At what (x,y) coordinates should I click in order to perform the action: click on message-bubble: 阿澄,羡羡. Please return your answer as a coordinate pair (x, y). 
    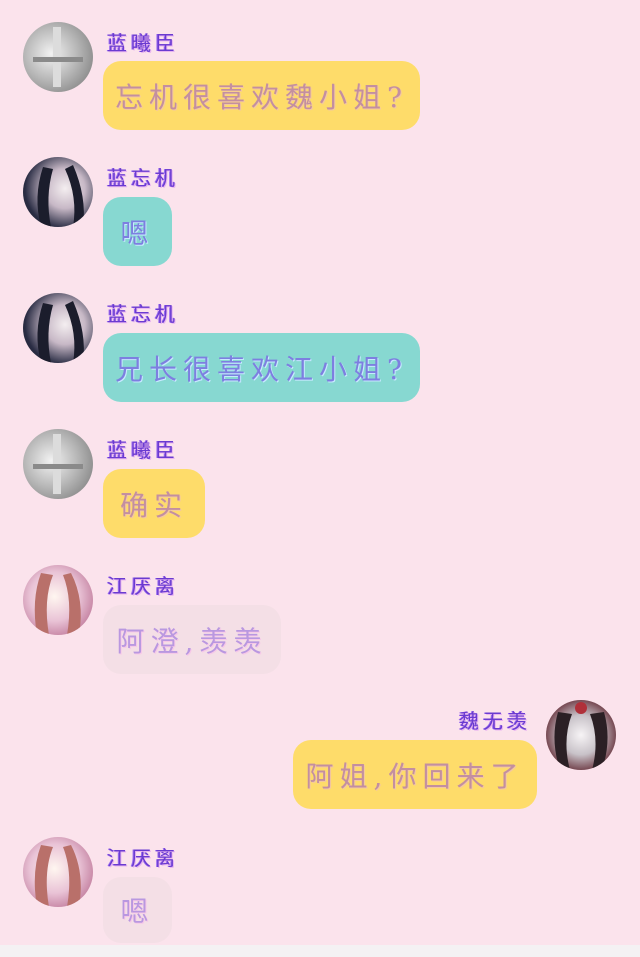
    Looking at the image, I should click on (192, 639).